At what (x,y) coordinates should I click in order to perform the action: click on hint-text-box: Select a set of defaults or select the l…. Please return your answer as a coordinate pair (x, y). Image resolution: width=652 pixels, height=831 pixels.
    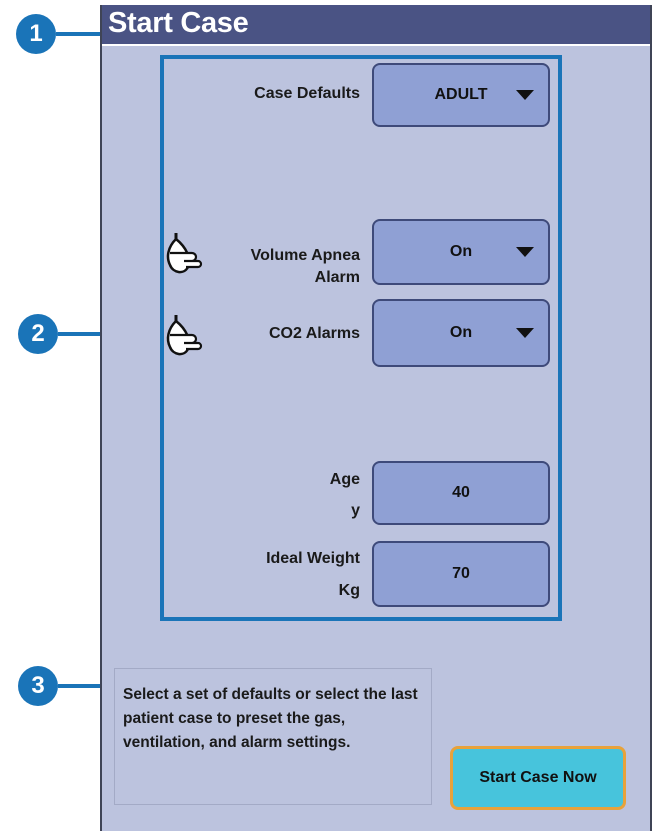
    Looking at the image, I should click on (273, 736).